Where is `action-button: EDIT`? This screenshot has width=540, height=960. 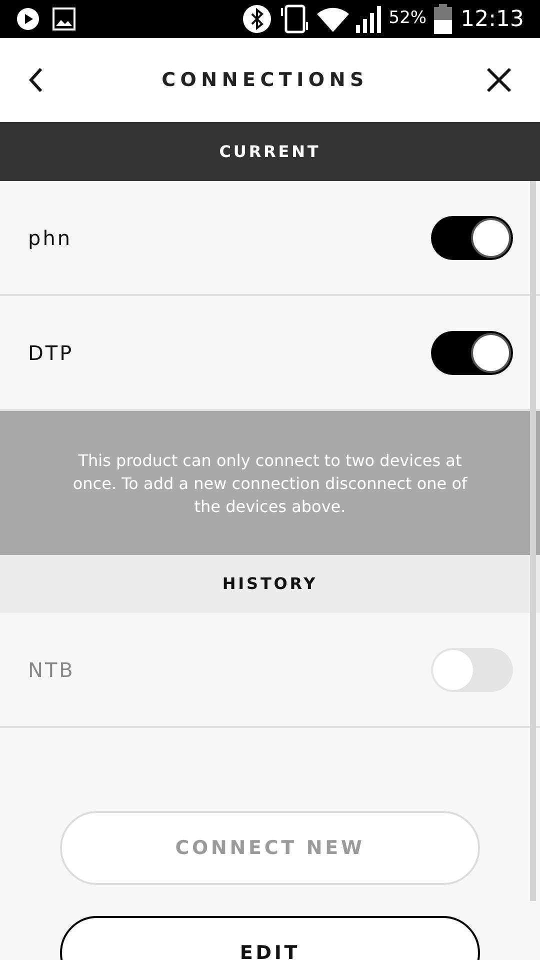
action-button: EDIT is located at coordinates (270, 938).